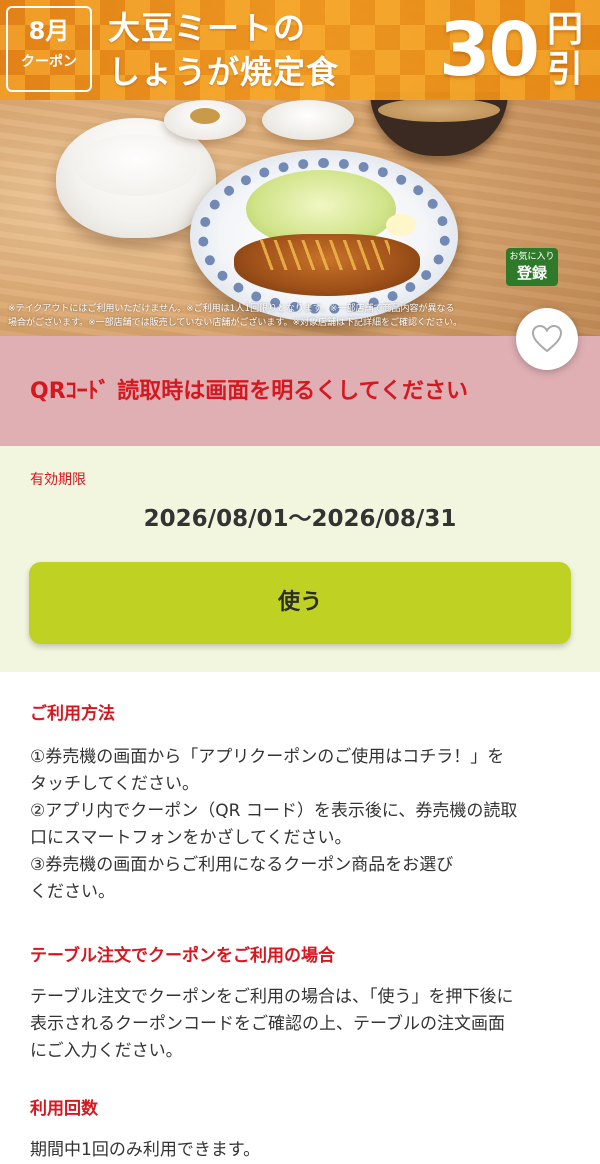 The image size is (600, 1164). I want to click on qr-notice-text: QRｺｰﾄﾞ 読取時は画面を明るくしてください, so click(249, 391).